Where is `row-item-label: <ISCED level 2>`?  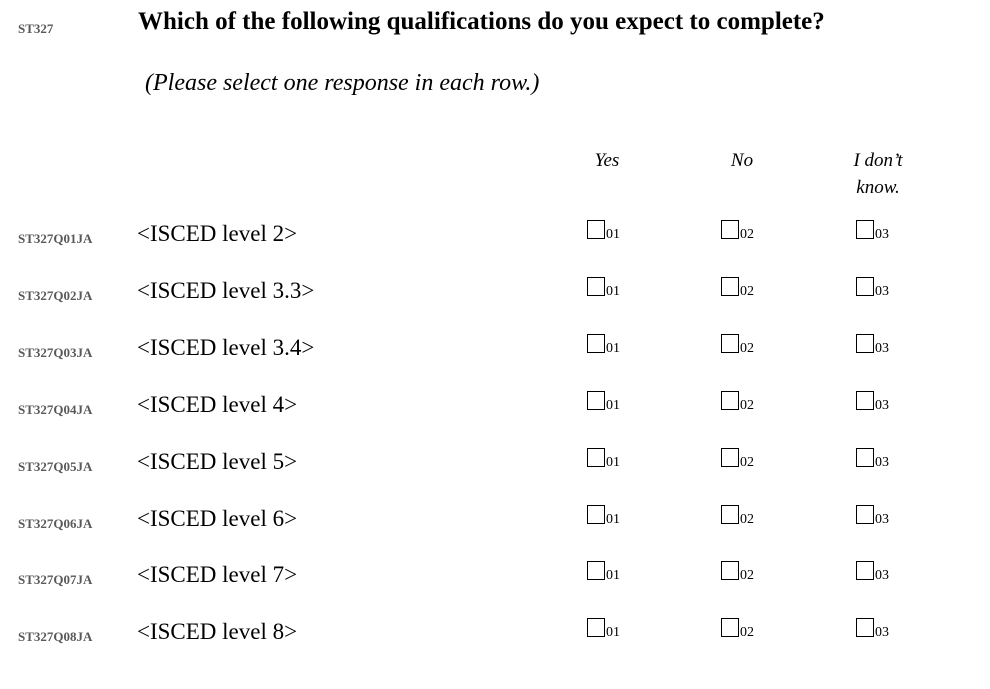
row-item-label: <ISCED level 2> is located at coordinates (217, 233).